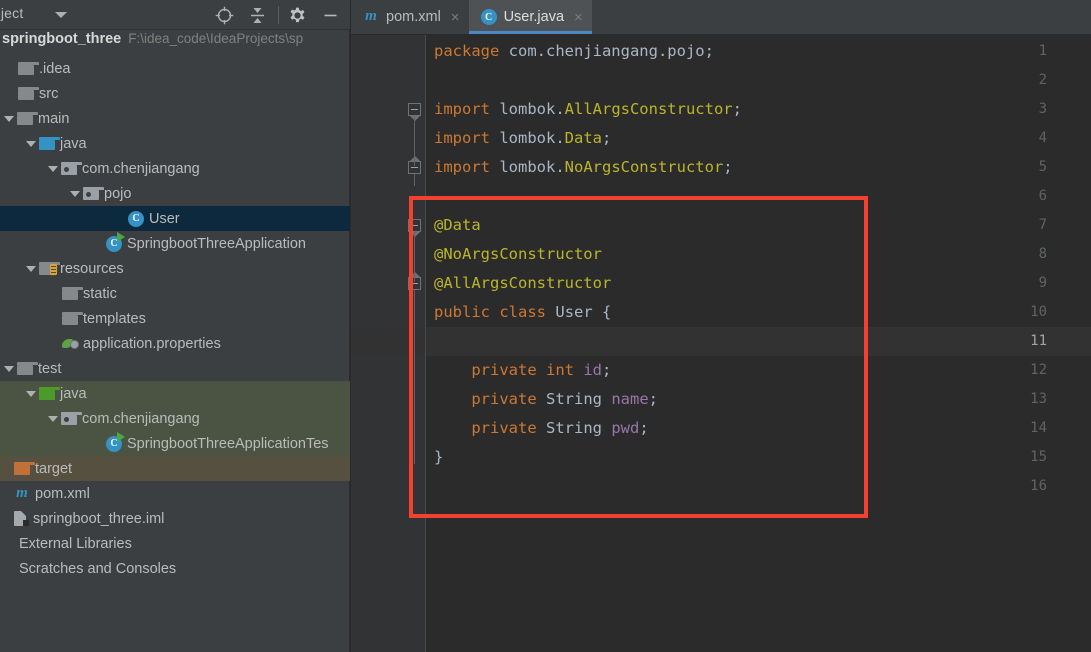 This screenshot has width=1091, height=652. I want to click on tree-node-label: SpringbootThreeApplication, so click(216, 243).